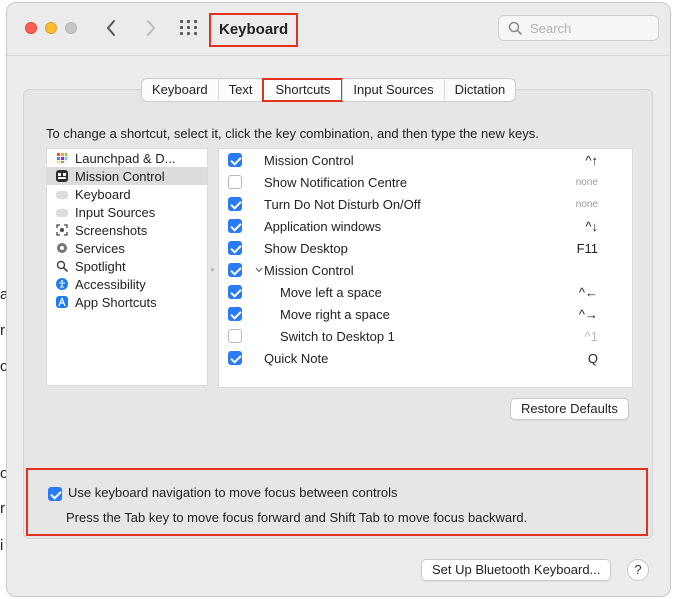 The width and height of the screenshot is (673, 599). Describe the element at coordinates (336, 182) in the screenshot. I see `shortcut-name: Show Notification Centre` at that location.